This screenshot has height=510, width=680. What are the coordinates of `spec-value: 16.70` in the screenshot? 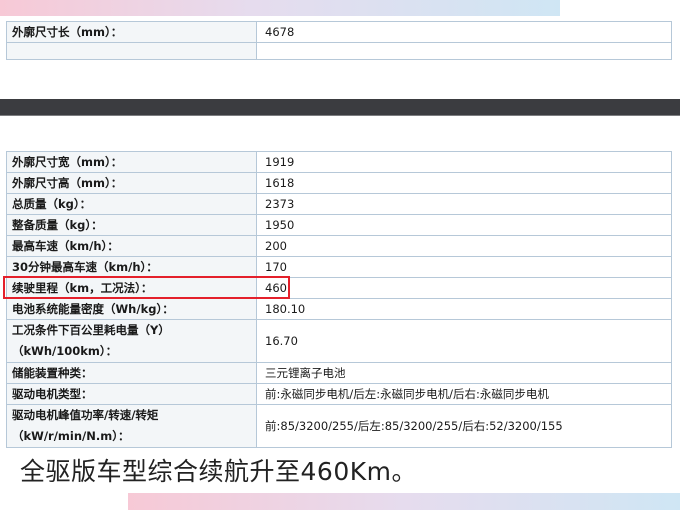 It's located at (464, 341).